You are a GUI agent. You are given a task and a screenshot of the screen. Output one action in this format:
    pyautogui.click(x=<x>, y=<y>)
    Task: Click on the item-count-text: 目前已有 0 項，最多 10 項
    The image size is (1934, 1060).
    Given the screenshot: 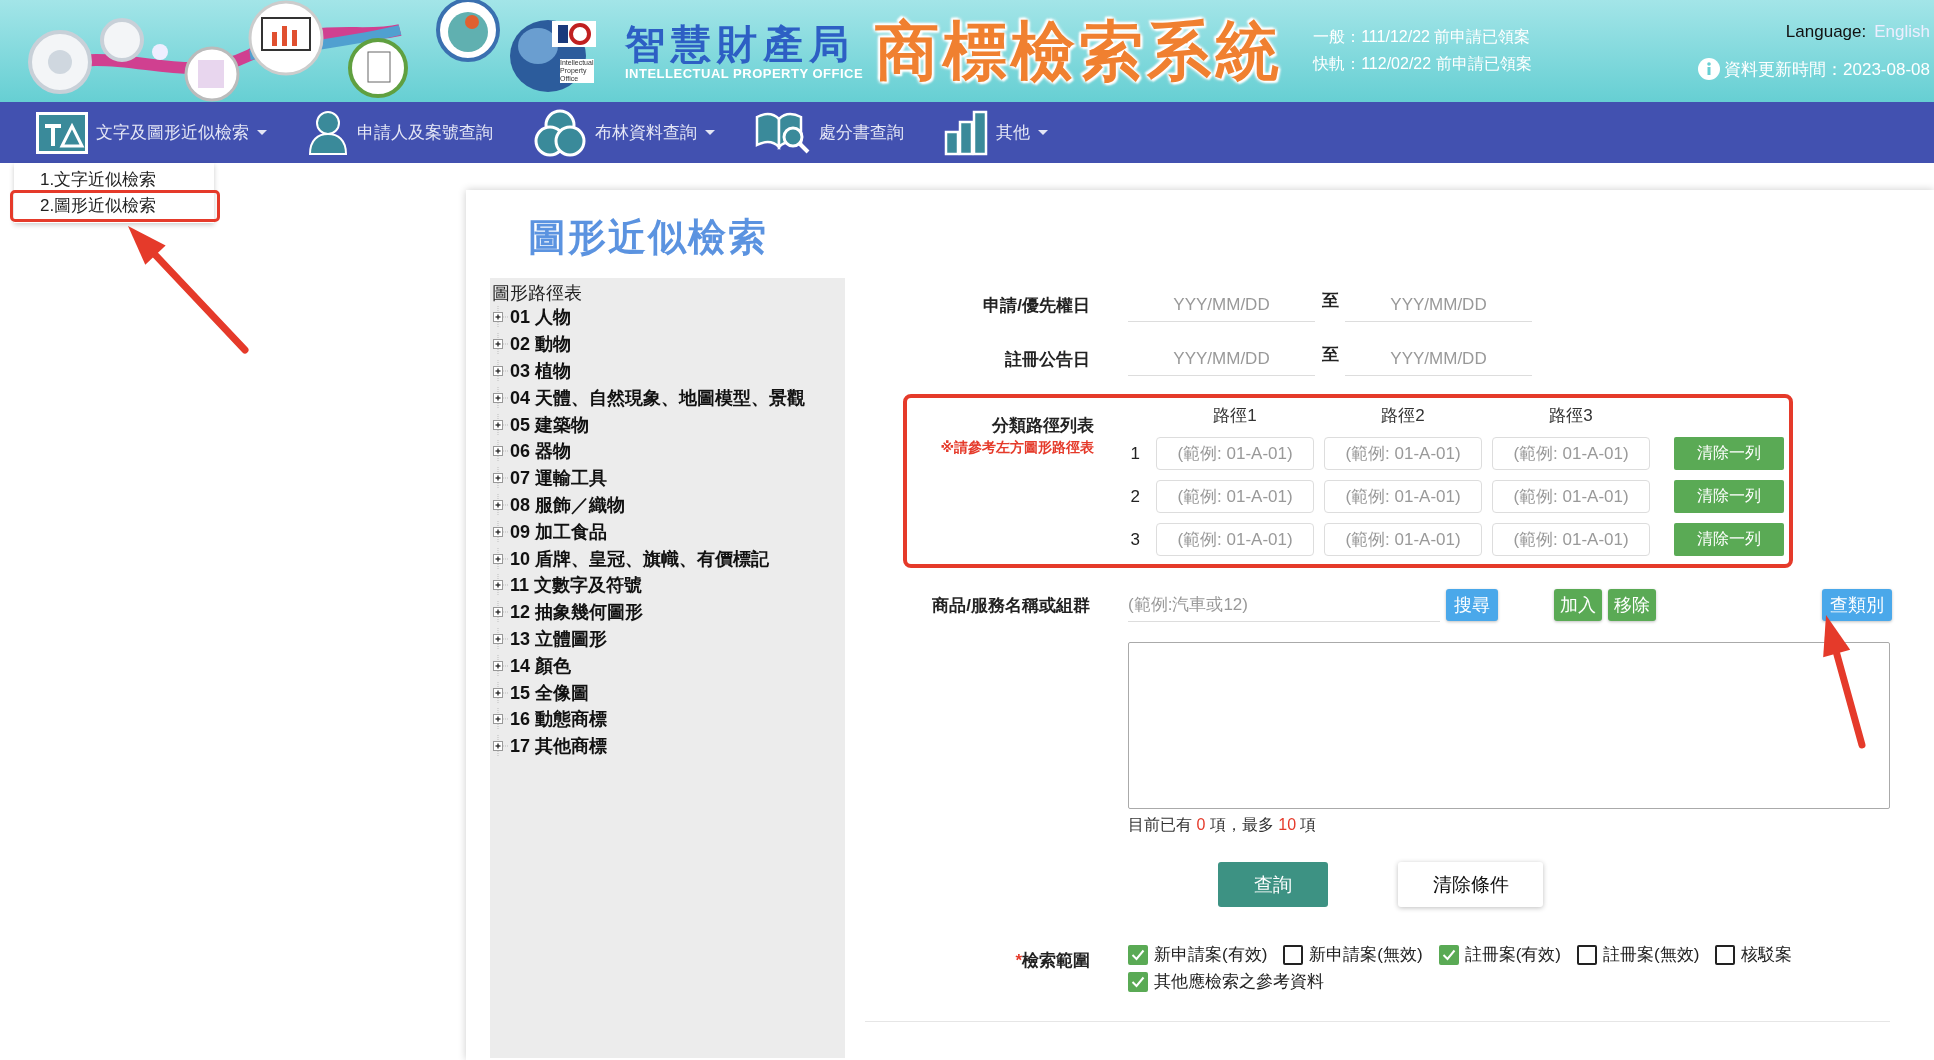 What is the action you would take?
    pyautogui.click(x=1223, y=825)
    